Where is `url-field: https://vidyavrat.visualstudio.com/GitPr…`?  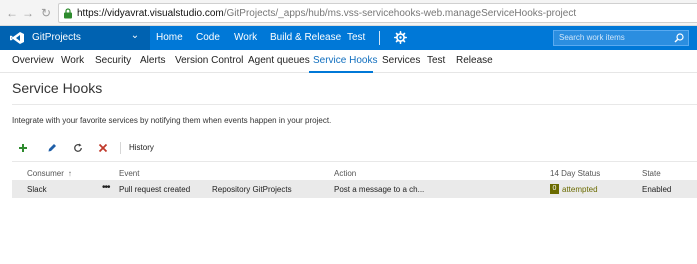
url-field: https://vidyavrat.visualstudio.com/GitPr… is located at coordinates (377, 13).